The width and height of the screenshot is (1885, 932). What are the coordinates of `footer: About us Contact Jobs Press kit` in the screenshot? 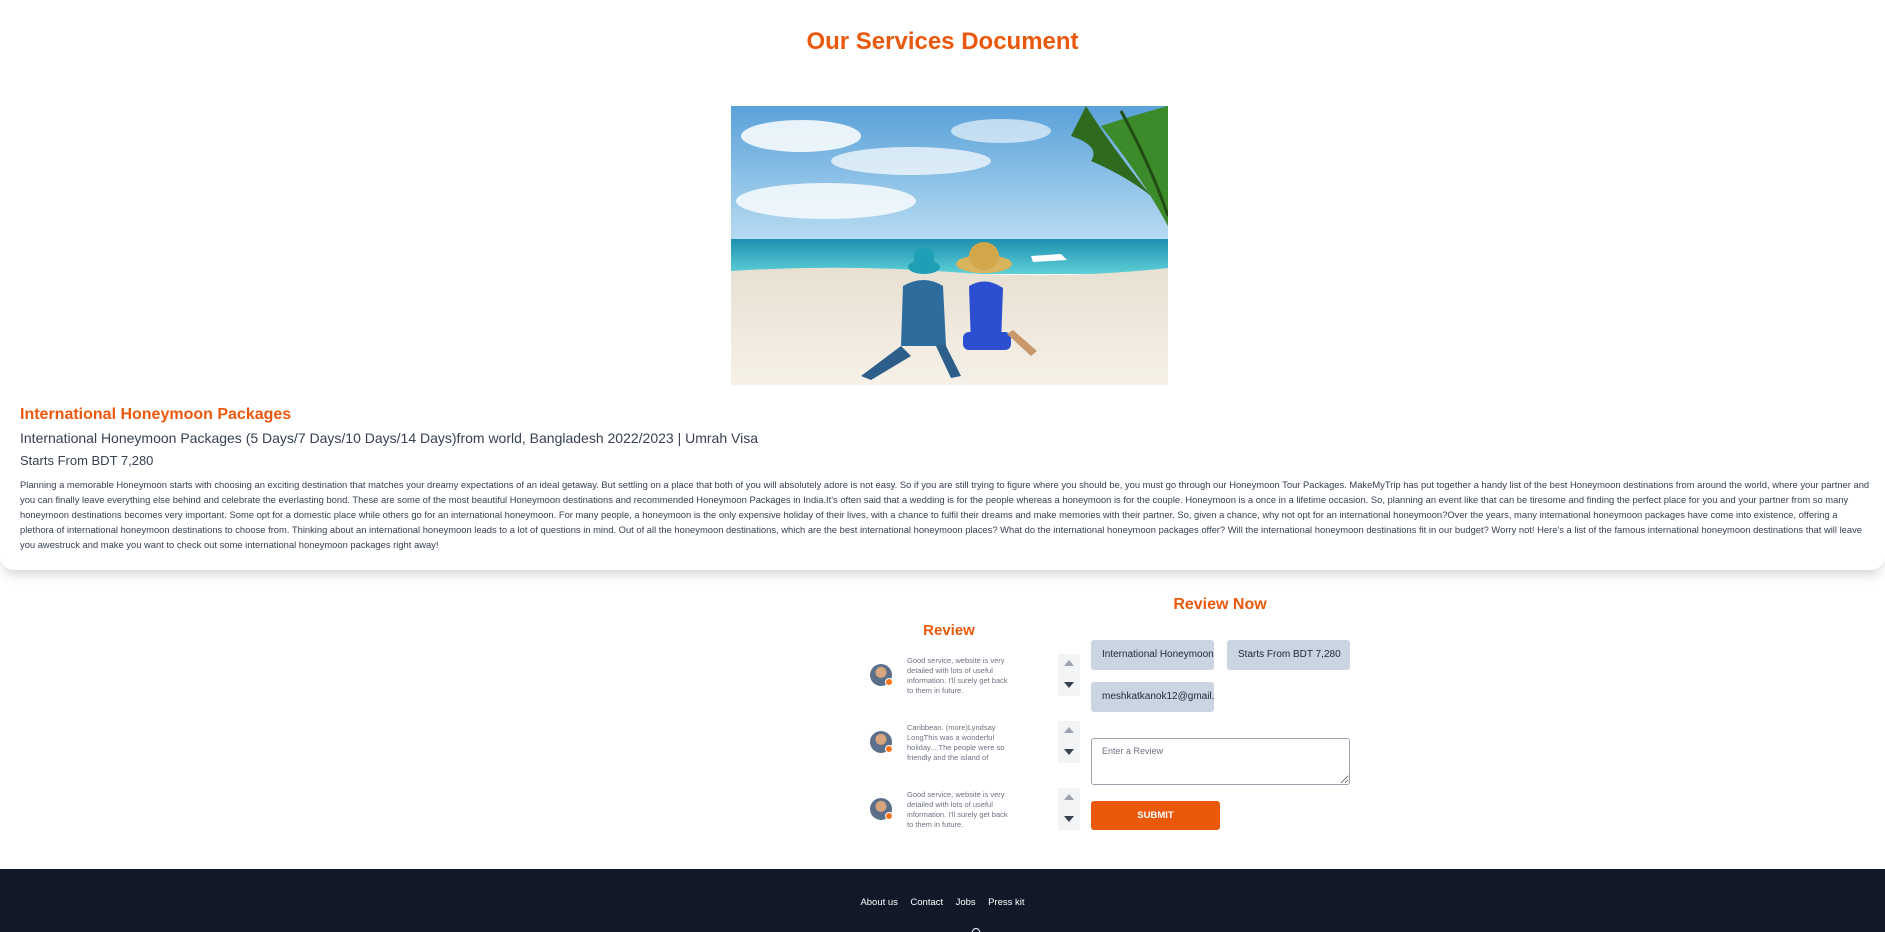 It's located at (942, 900).